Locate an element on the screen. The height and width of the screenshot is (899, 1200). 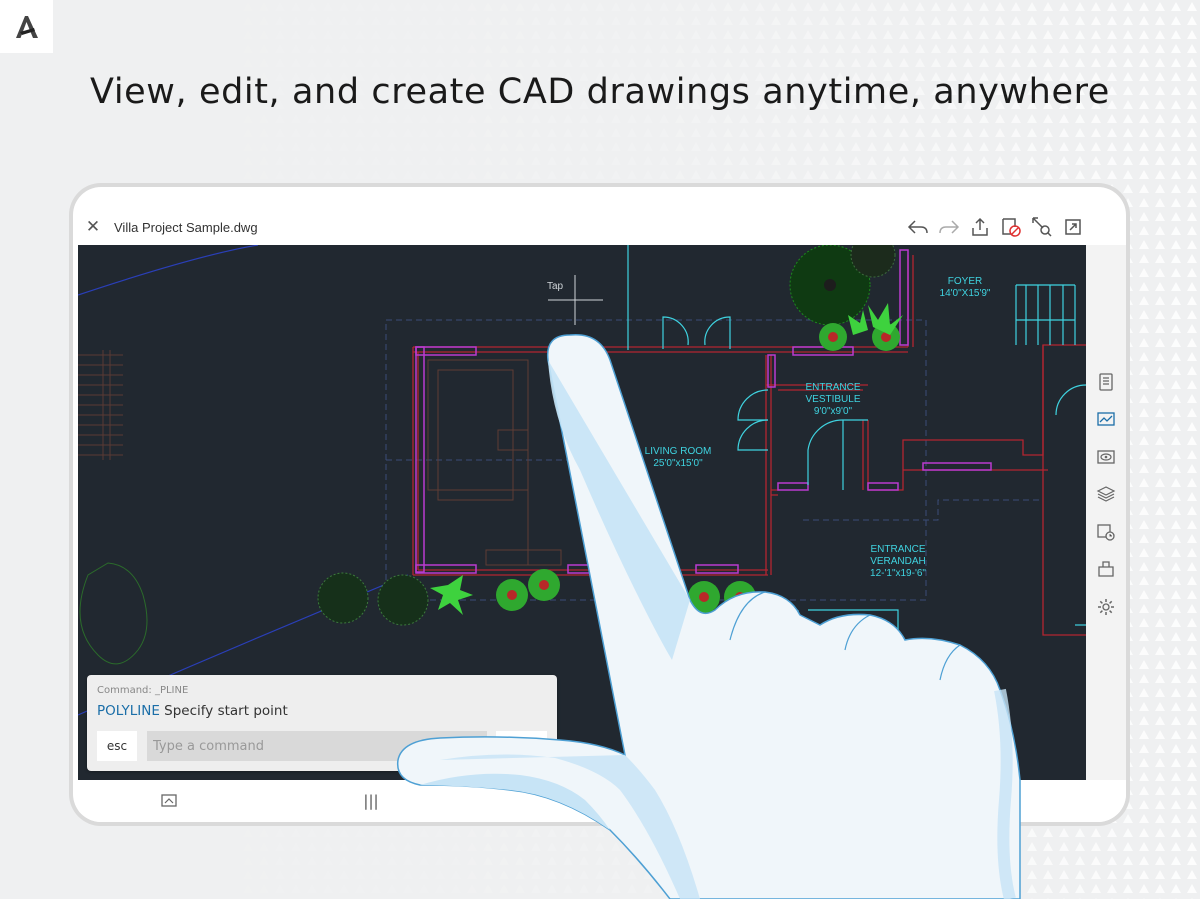
esc-button: esc is located at coordinates (117, 746).